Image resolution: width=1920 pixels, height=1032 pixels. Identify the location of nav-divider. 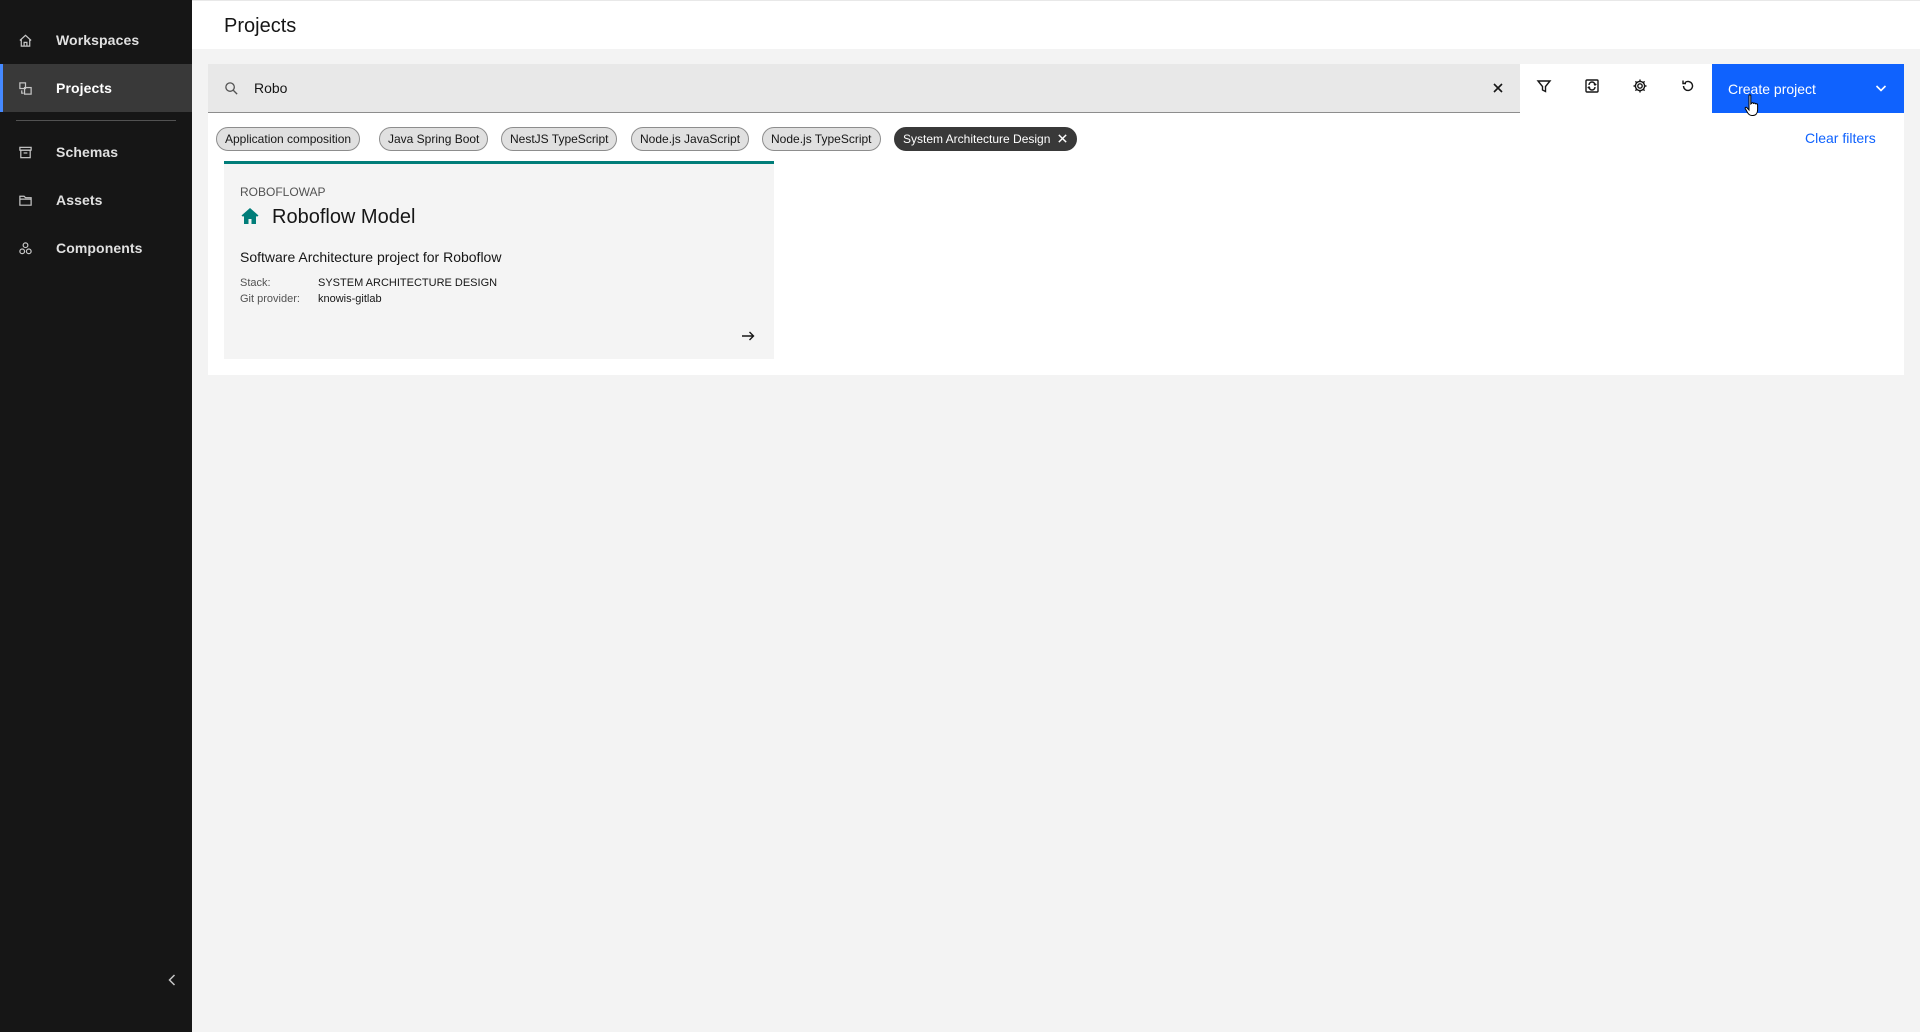
(96, 120).